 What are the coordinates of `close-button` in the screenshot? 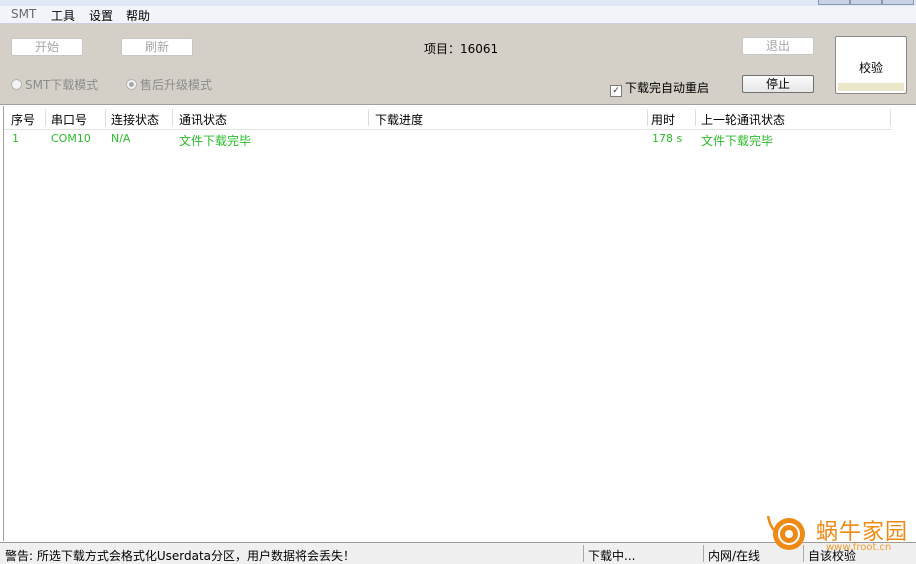 It's located at (898, 2).